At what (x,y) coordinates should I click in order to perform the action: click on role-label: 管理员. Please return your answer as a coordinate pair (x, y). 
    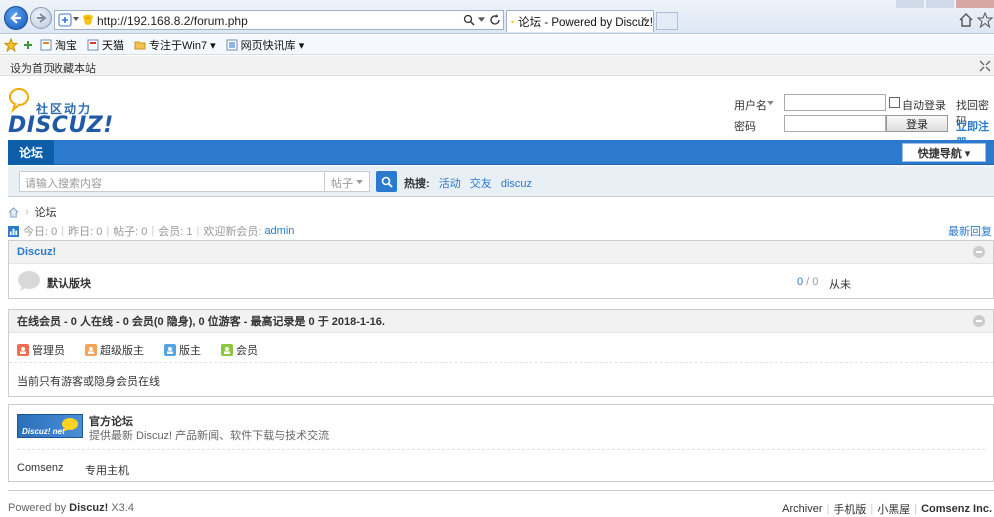
    Looking at the image, I should click on (48, 350).